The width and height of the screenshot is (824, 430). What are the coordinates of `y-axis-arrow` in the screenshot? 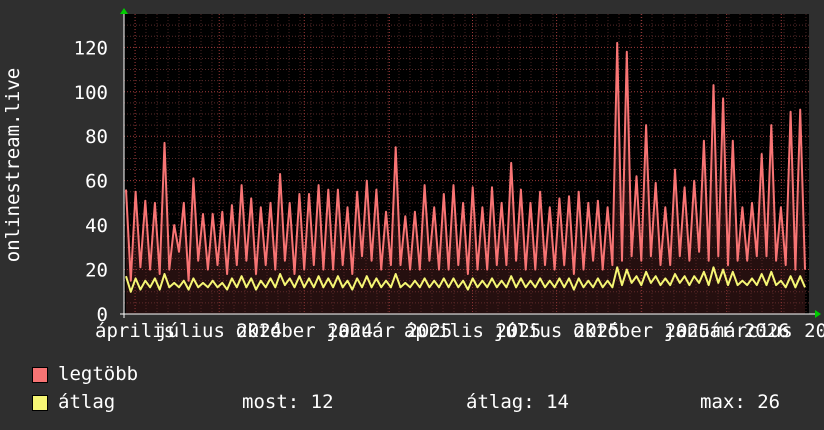 It's located at (124, 11).